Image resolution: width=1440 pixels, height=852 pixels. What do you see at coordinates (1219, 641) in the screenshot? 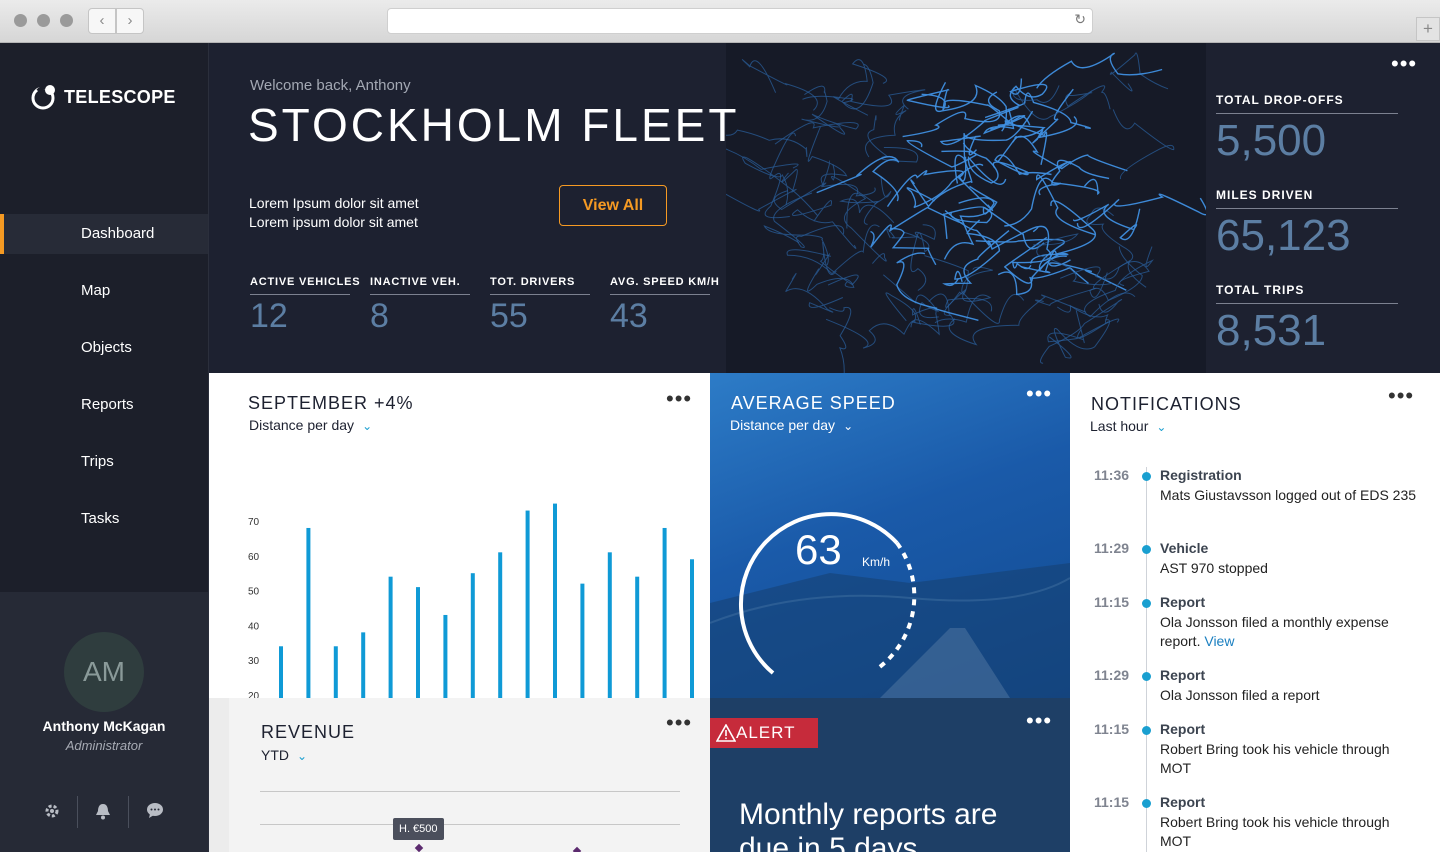
I see `notification-view-link: View` at bounding box center [1219, 641].